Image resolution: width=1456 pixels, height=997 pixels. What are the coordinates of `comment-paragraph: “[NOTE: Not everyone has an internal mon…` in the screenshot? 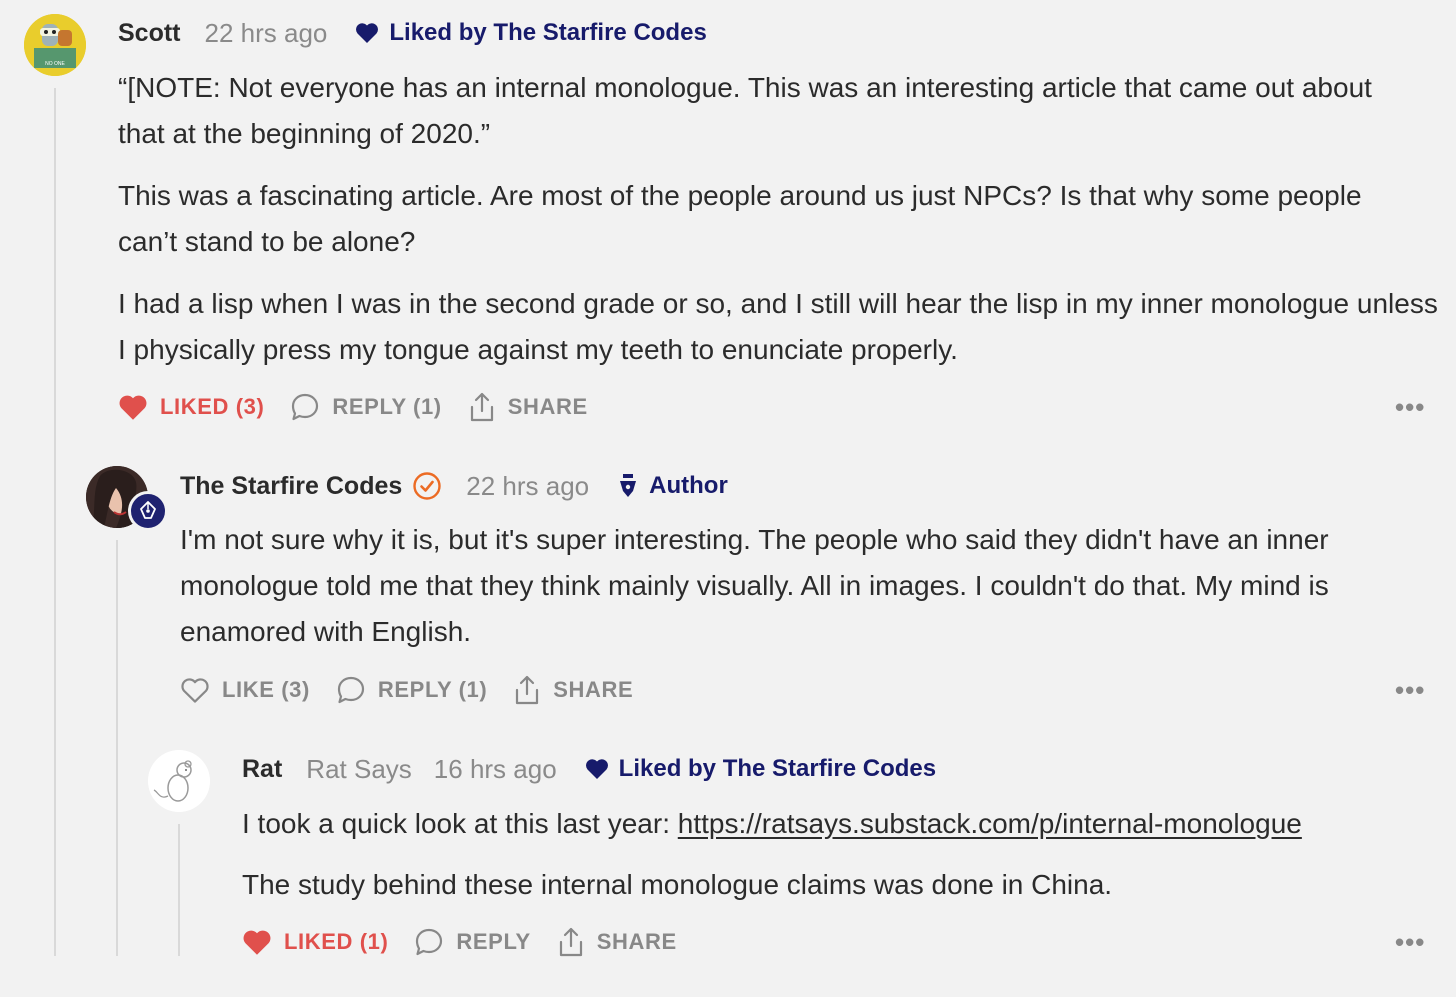 It's located at (745, 110).